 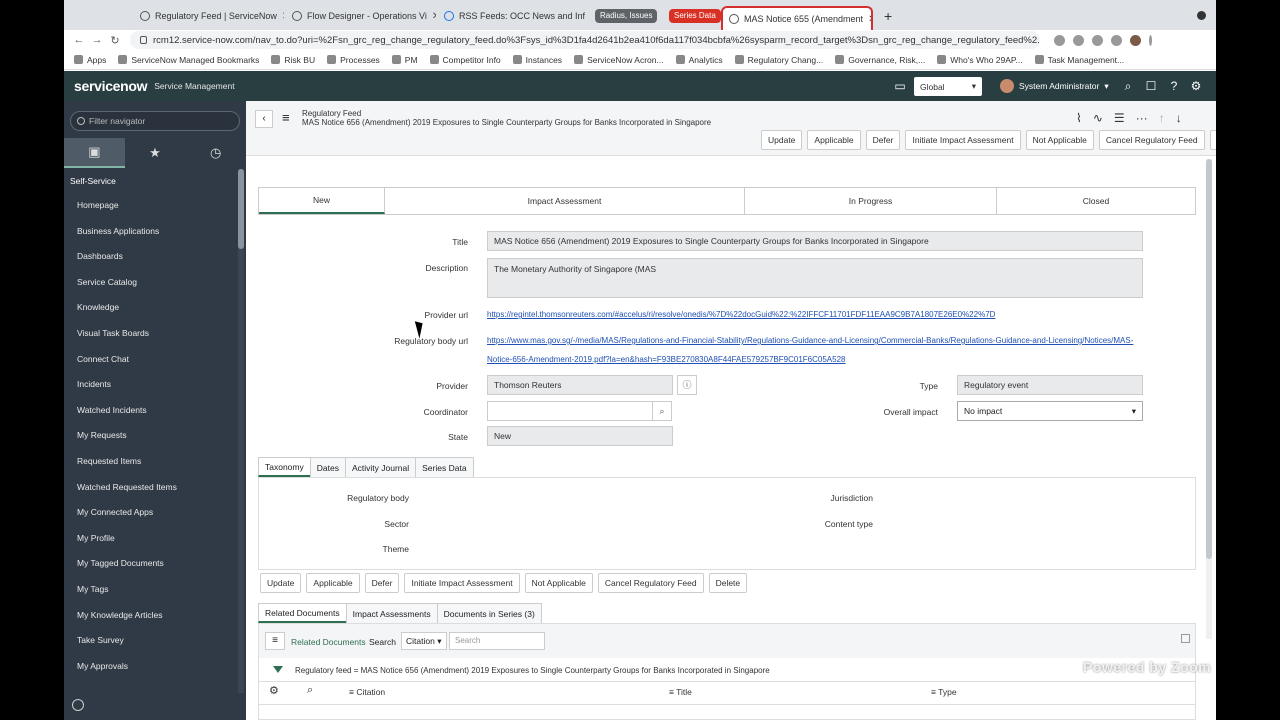 What do you see at coordinates (151, 232) in the screenshot?
I see `sidebar-item: Business Applications` at bounding box center [151, 232].